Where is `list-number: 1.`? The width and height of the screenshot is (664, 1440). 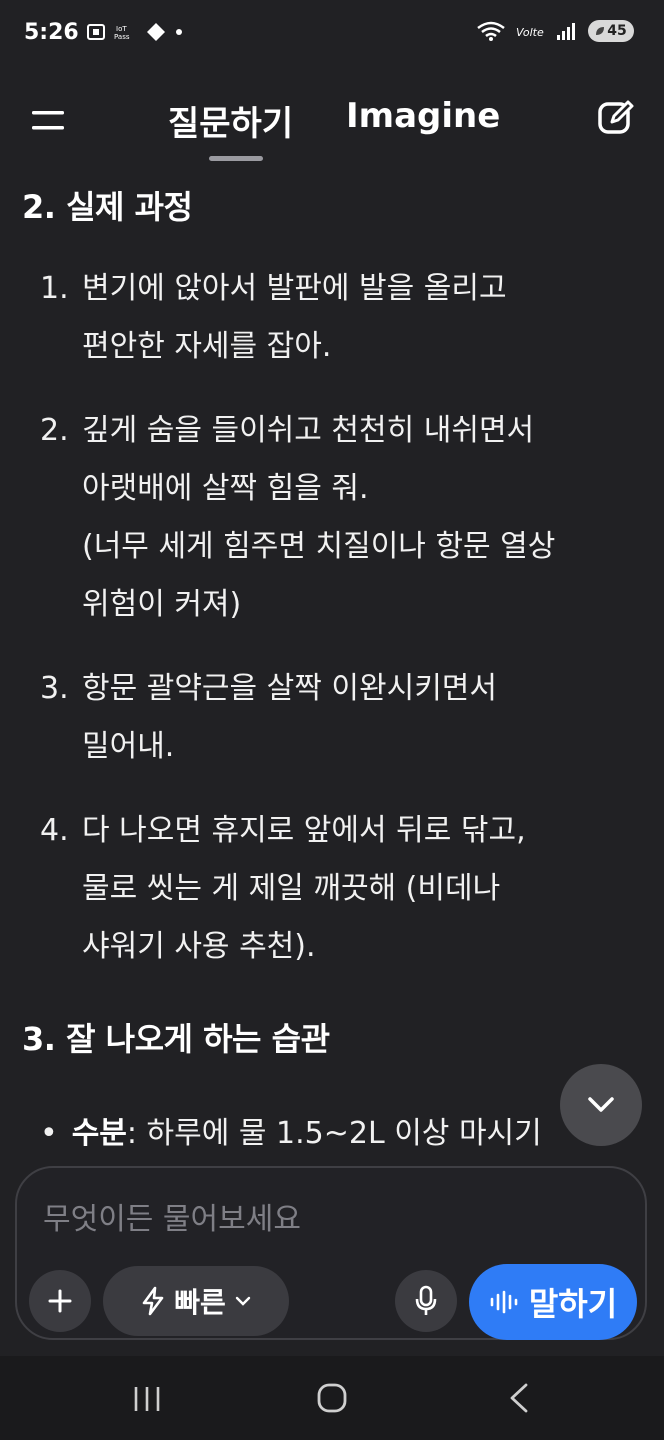 list-number: 1. is located at coordinates (54, 288).